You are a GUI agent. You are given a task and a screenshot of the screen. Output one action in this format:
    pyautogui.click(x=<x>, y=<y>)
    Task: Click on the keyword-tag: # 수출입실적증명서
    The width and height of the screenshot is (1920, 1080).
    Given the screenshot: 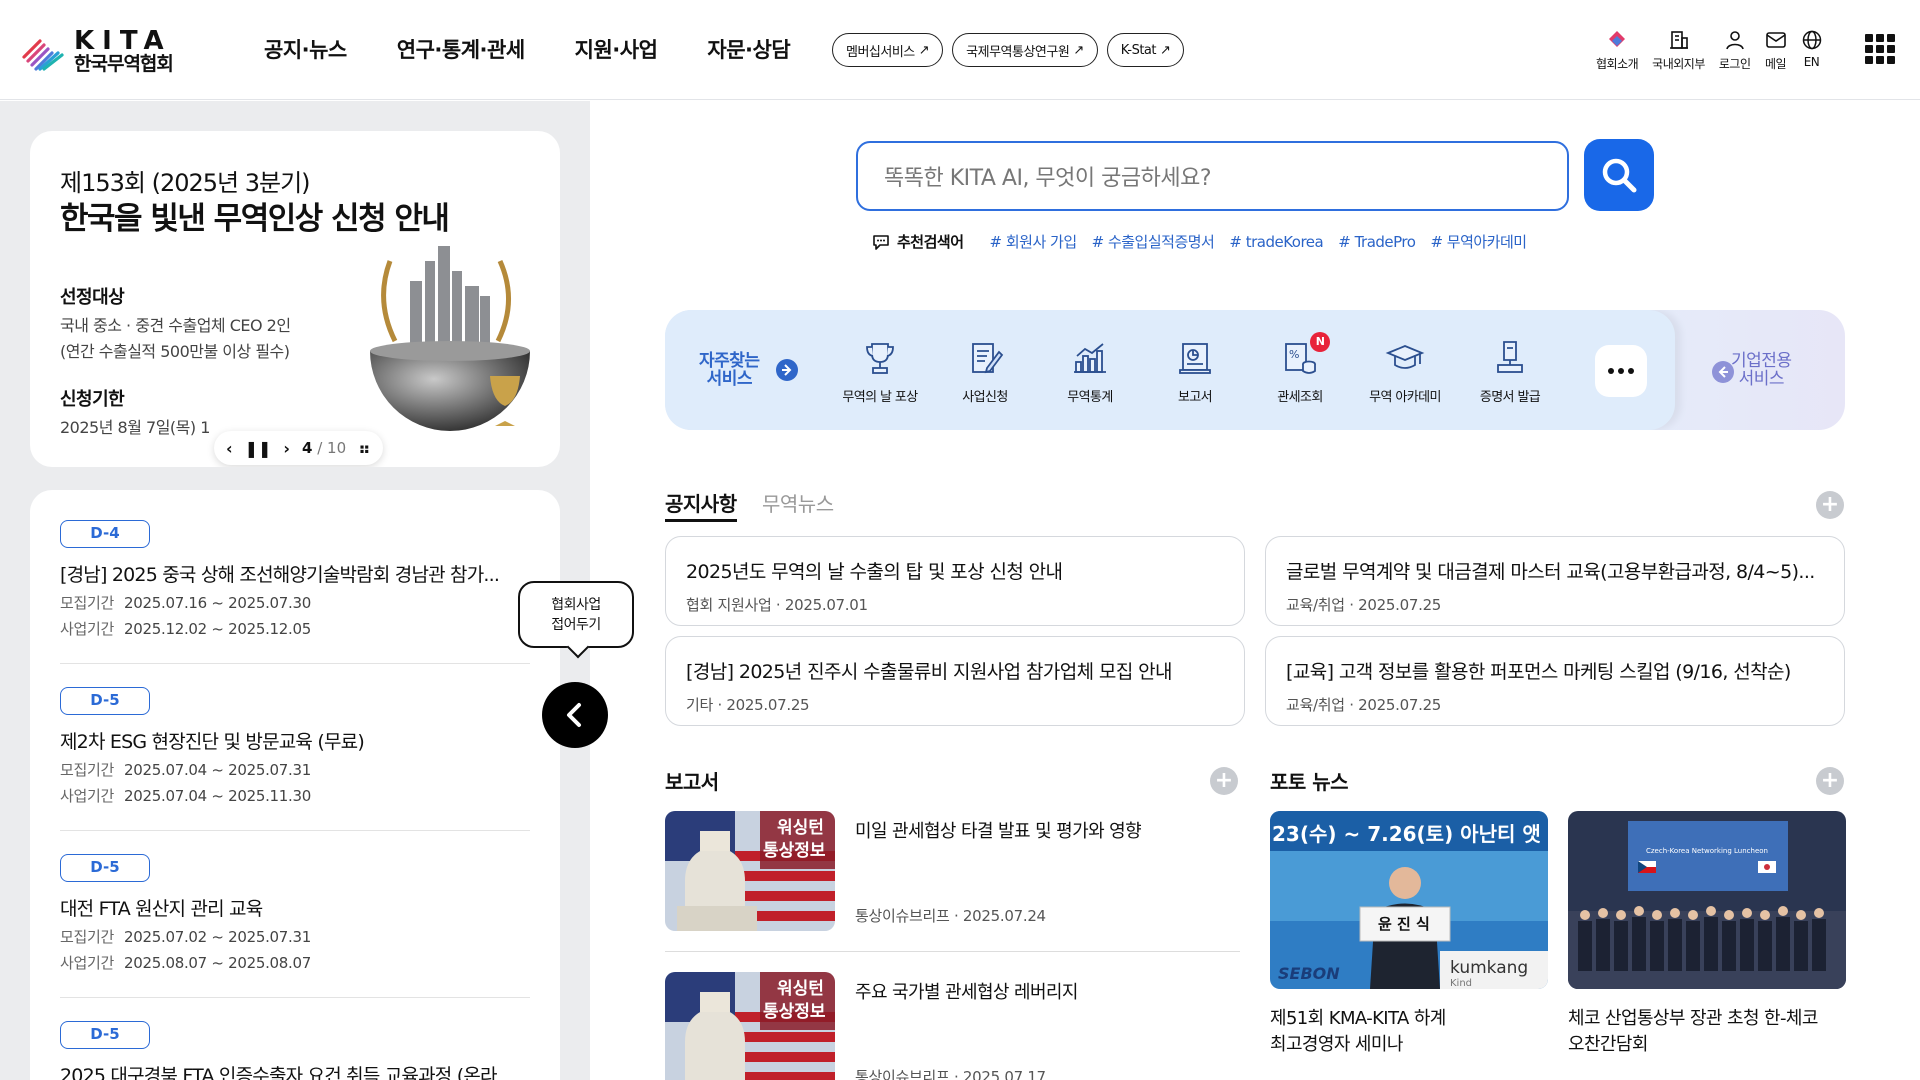 What is the action you would take?
    pyautogui.click(x=1153, y=241)
    